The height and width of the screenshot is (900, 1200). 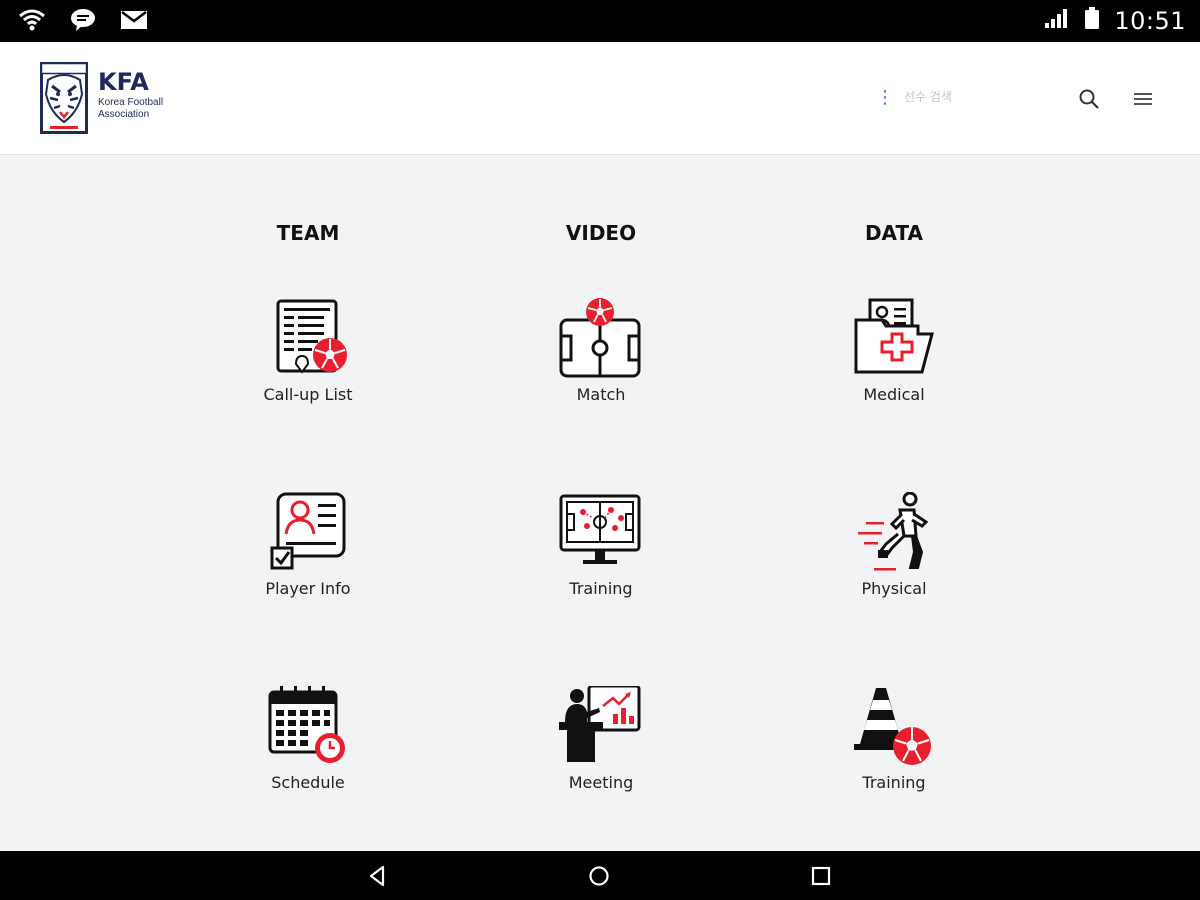 I want to click on logo-abbr: KFA, so click(x=123, y=82).